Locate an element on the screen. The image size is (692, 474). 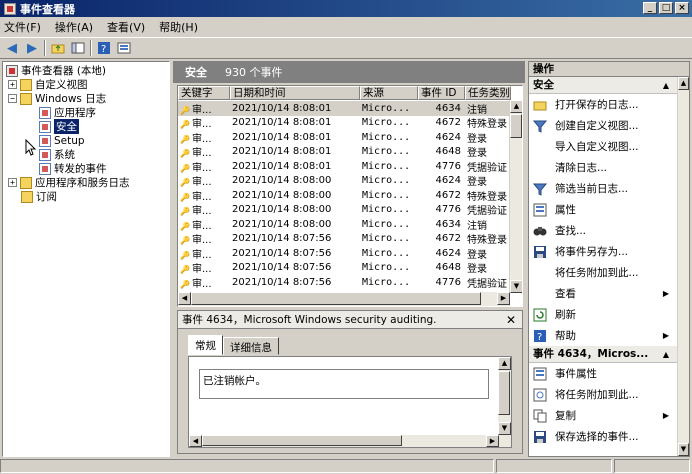
action-item-label: 帮助 is located at coordinates (565, 336).